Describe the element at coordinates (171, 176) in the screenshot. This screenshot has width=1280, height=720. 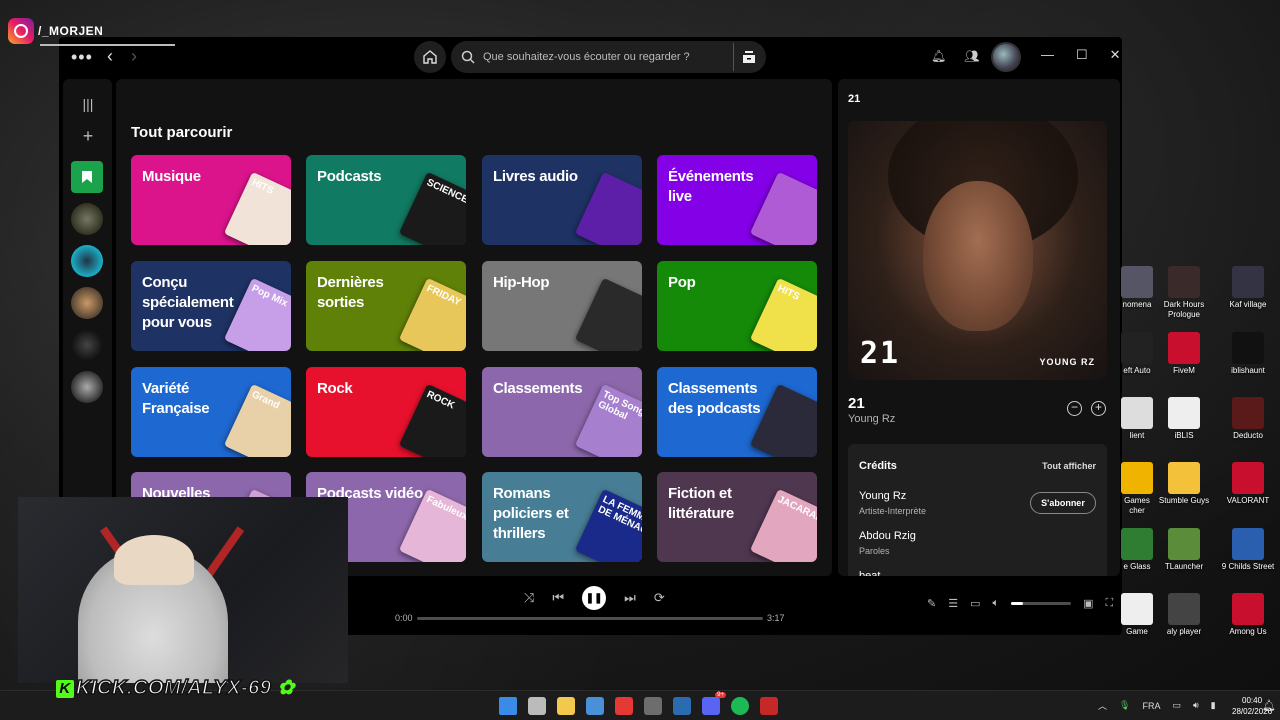
I see `category-label: Musique` at that location.